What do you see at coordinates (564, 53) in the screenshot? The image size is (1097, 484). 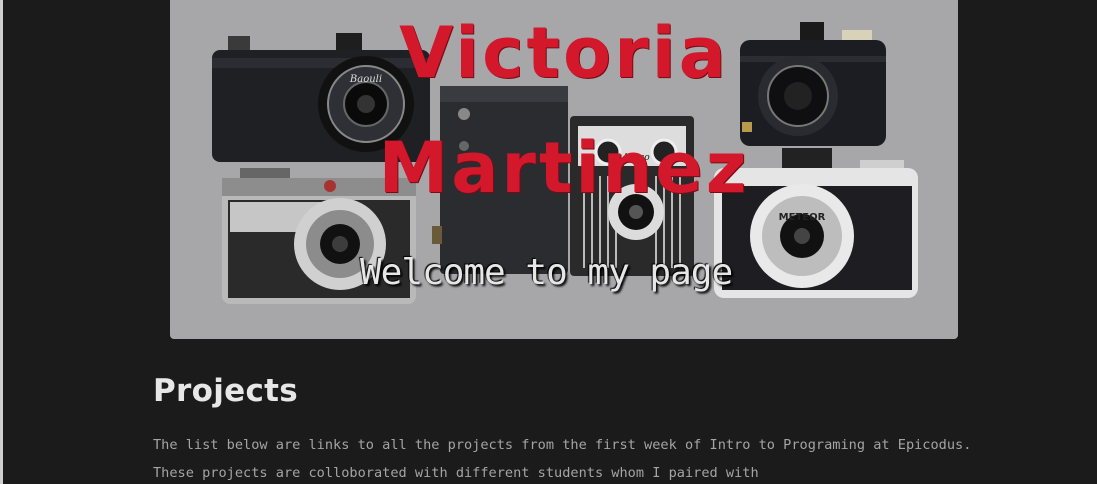 I see `hero-title-first-name: Victoria` at bounding box center [564, 53].